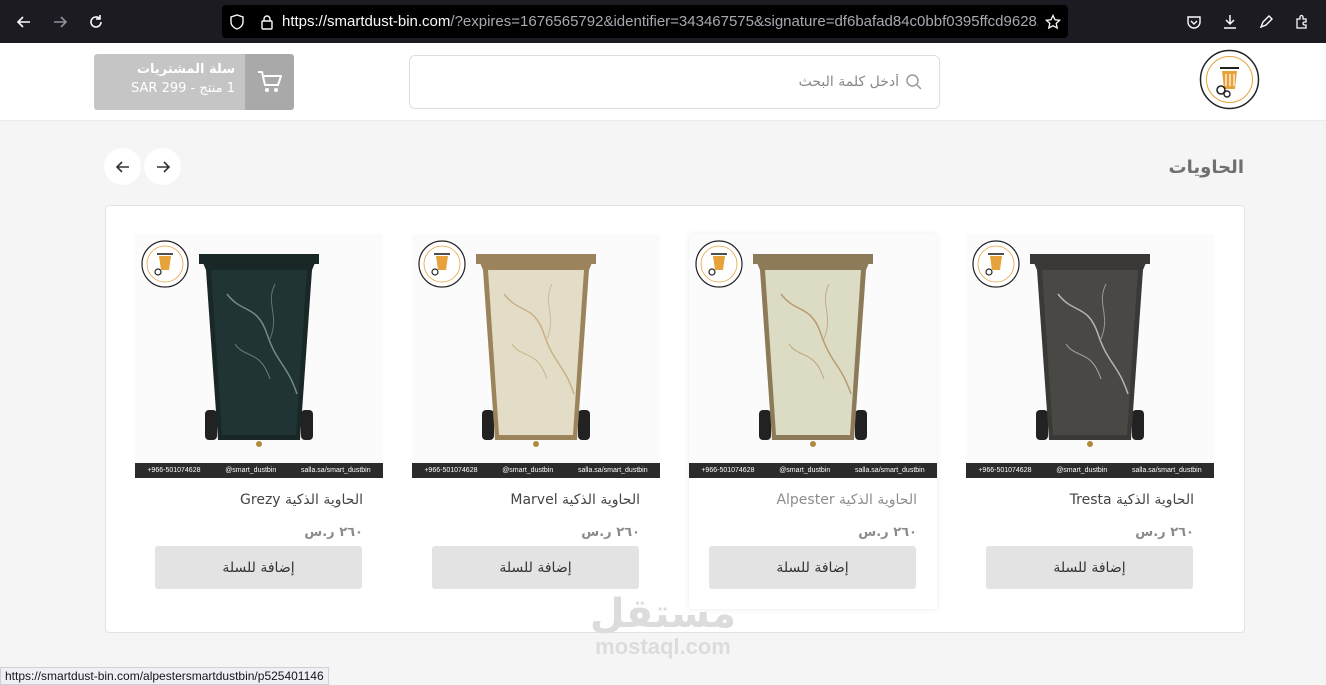 This screenshot has width=1326, height=685. I want to click on reload-button, so click(96, 22).